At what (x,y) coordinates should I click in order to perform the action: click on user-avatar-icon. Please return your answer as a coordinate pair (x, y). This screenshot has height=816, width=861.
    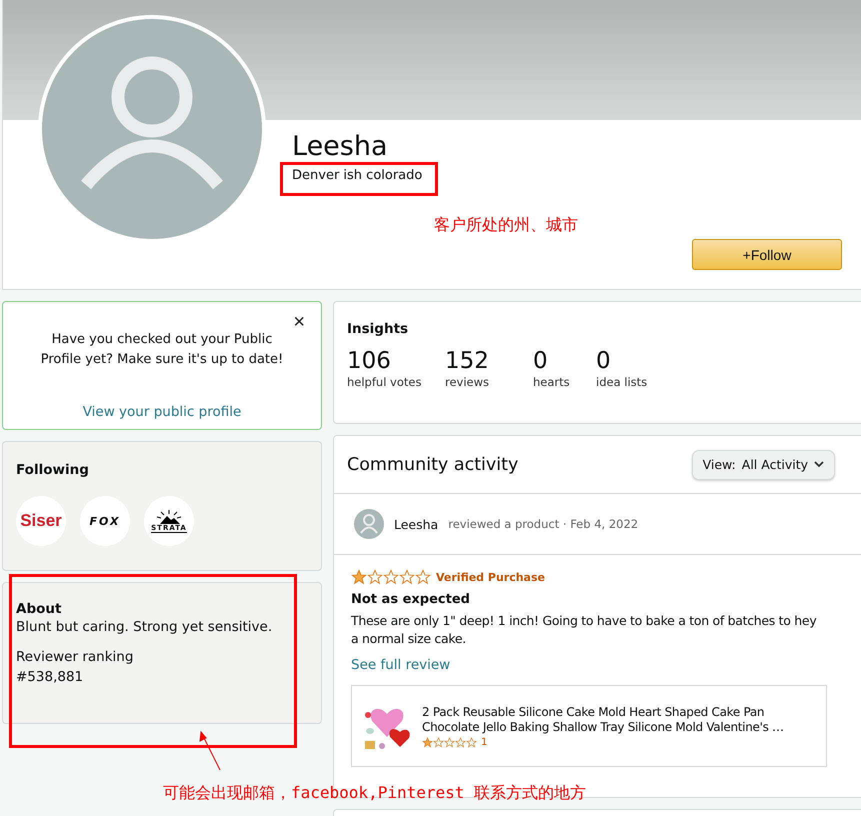
    Looking at the image, I should click on (369, 524).